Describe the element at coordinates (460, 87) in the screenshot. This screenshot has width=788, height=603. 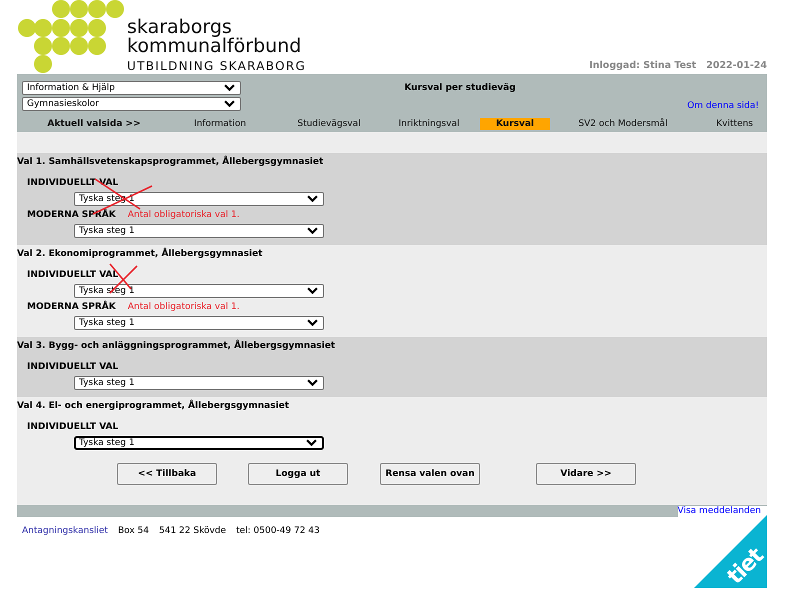
I see `page-title: Kursval per studieväg` at that location.